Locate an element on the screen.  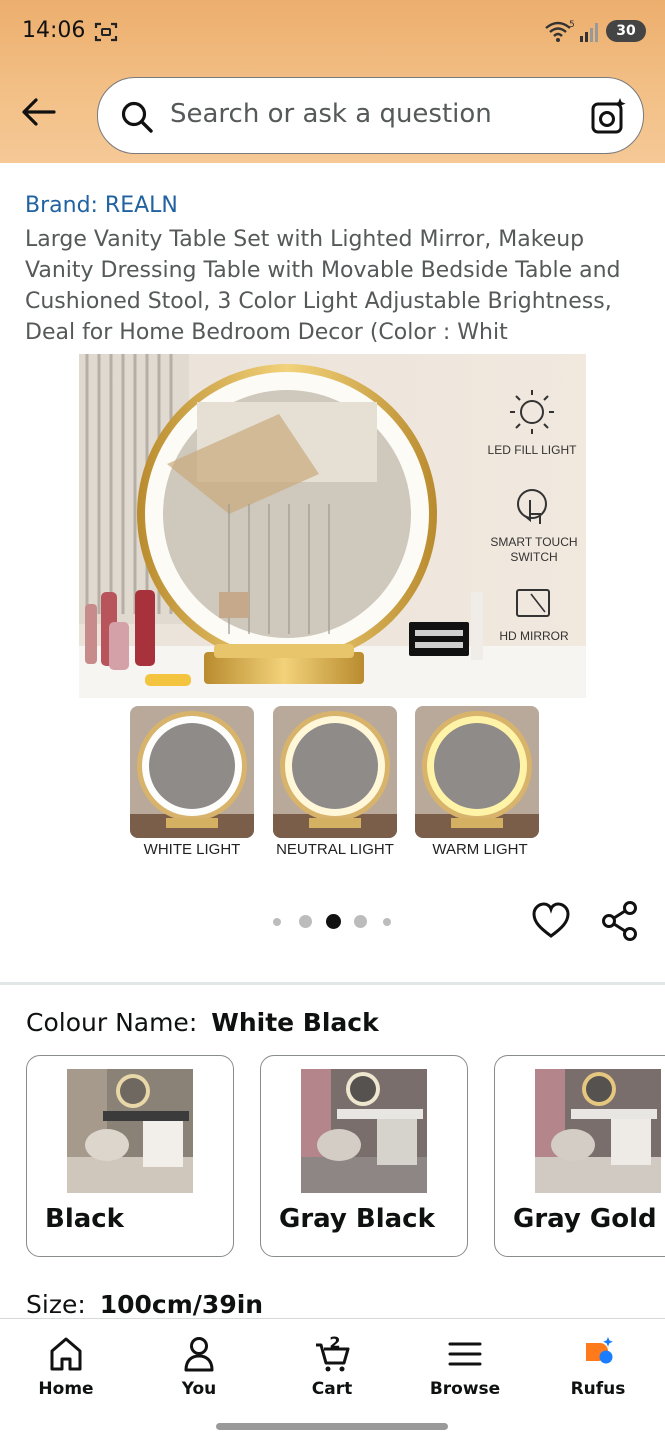
colour-name-row: Colour Name: White Black is located at coordinates (202, 1022).